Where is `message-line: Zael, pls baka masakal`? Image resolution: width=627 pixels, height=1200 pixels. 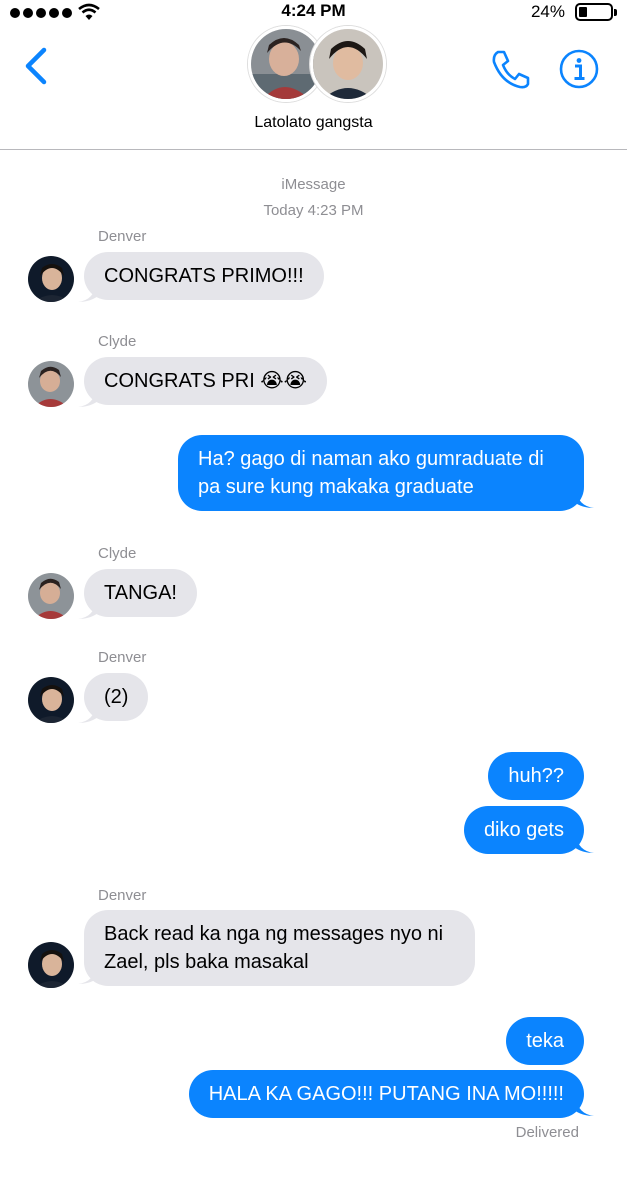 message-line: Zael, pls baka masakal is located at coordinates (206, 962).